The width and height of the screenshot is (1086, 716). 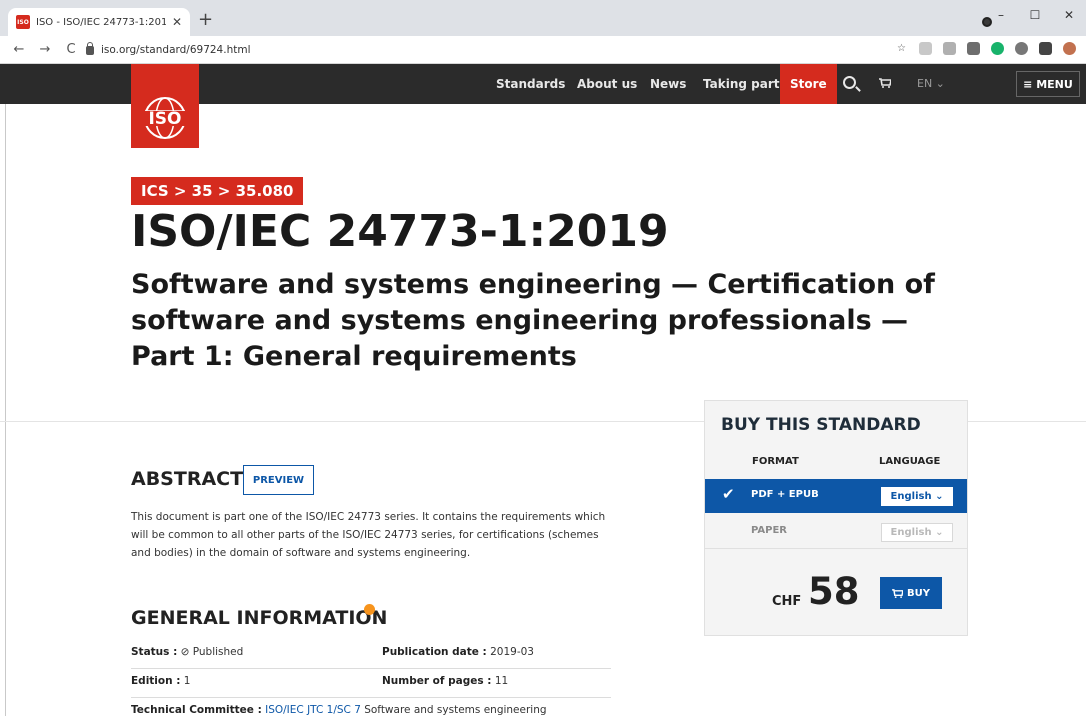 I want to click on menu-button: ≡ MENU, so click(x=1048, y=84).